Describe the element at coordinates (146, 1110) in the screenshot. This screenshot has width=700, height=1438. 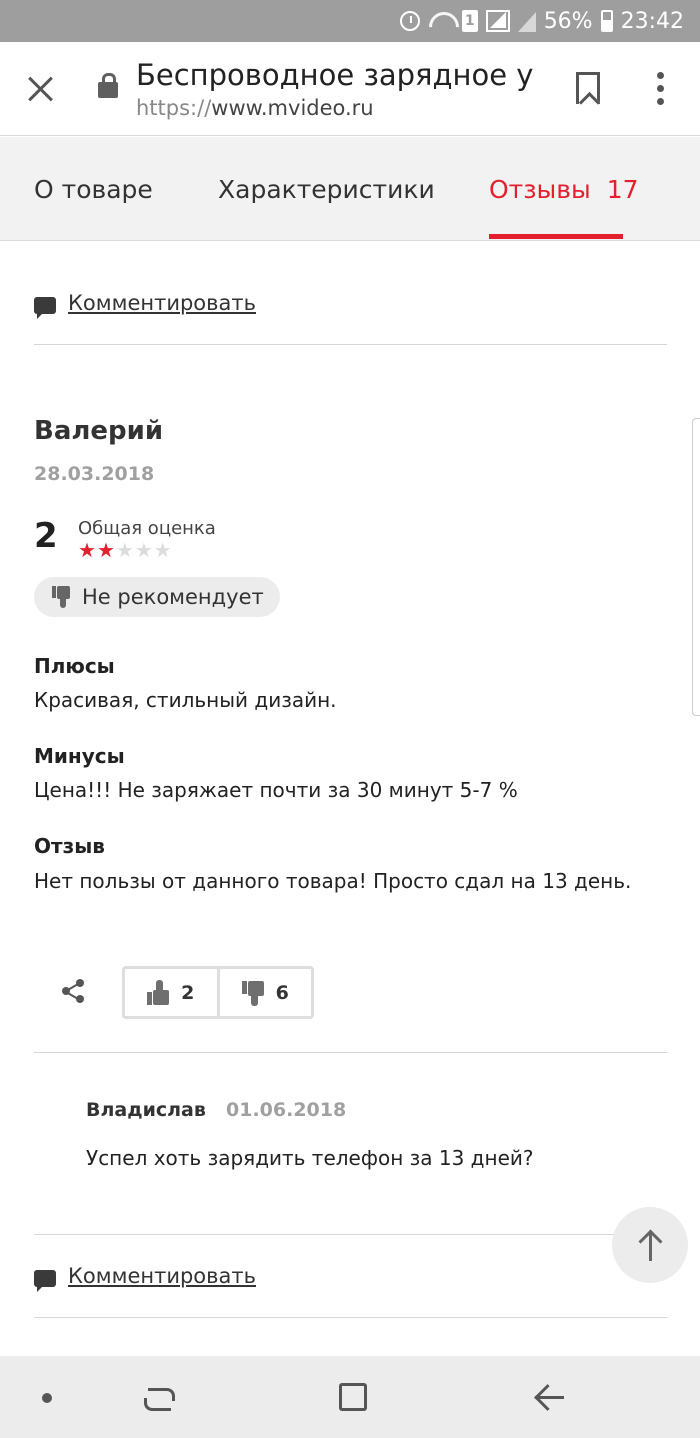
I see `reply-author: Владислав` at that location.